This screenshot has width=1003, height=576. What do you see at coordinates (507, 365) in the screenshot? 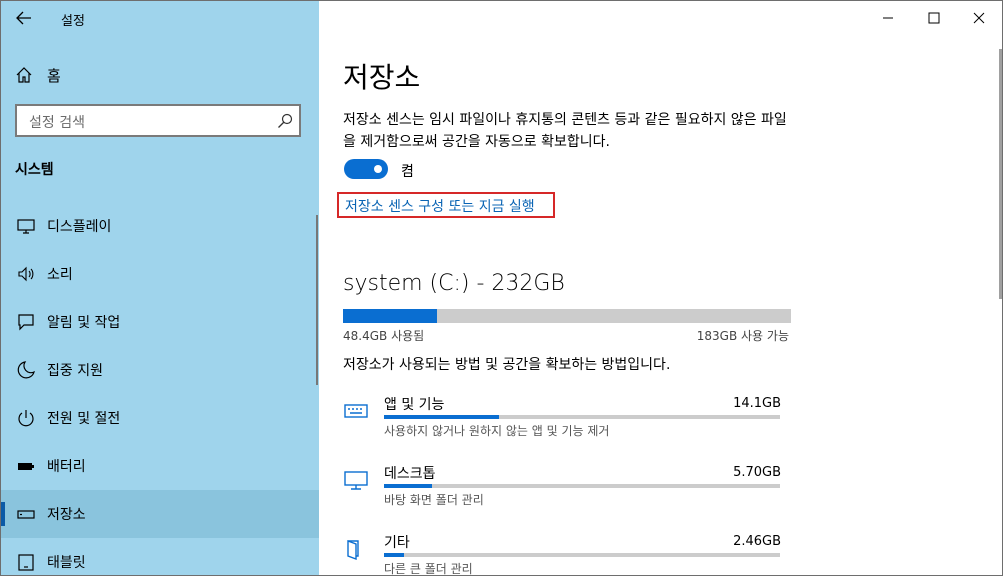
I see `usage-description: 저장소가 사용되는 방법 및 공간을 확보하는 방법입니다.` at bounding box center [507, 365].